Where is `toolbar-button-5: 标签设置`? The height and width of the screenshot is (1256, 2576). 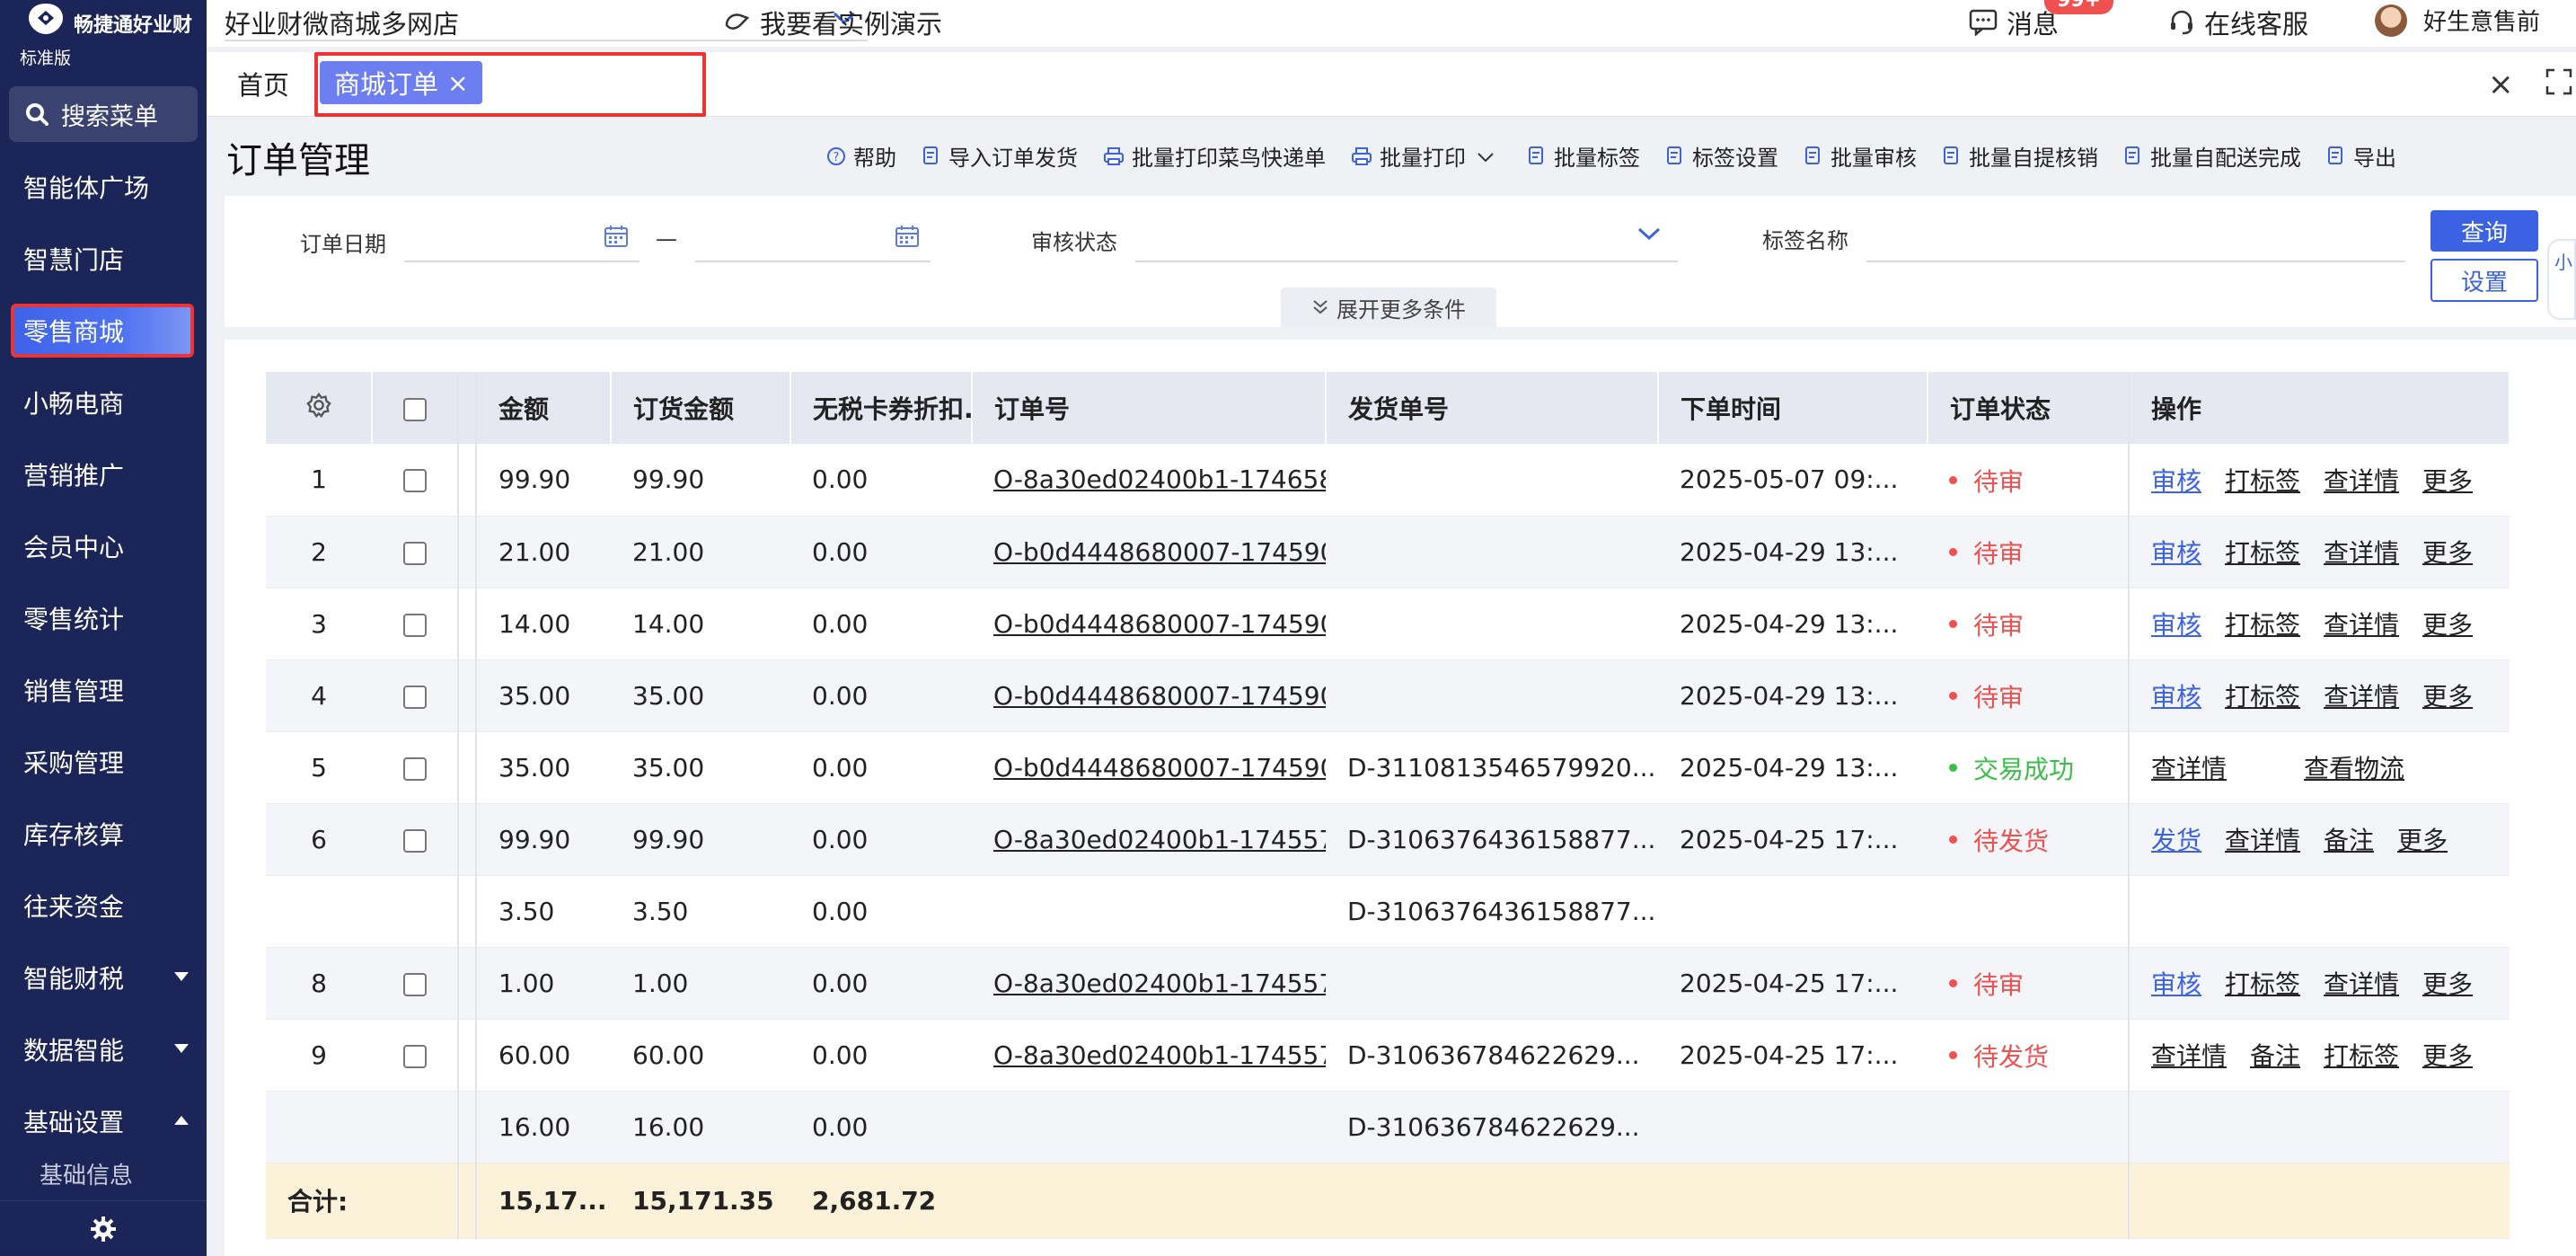 toolbar-button-5: 标签设置 is located at coordinates (1721, 156).